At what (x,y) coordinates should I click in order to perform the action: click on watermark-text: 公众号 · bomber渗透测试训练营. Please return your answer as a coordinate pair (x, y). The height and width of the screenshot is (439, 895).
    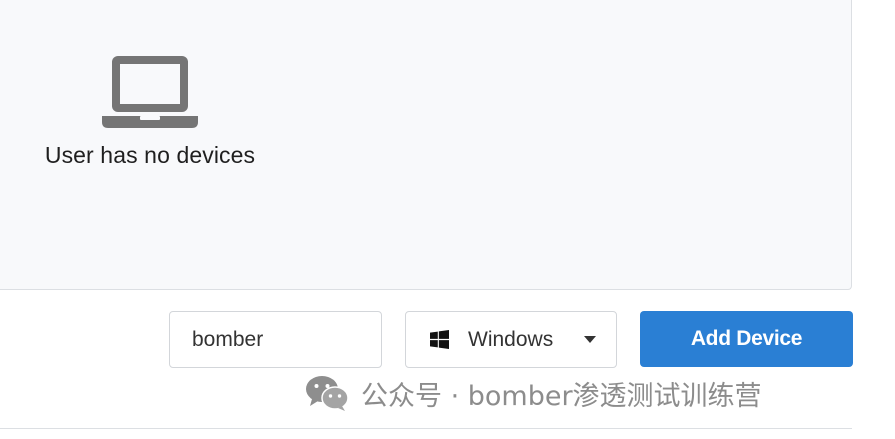
    Looking at the image, I should click on (561, 396).